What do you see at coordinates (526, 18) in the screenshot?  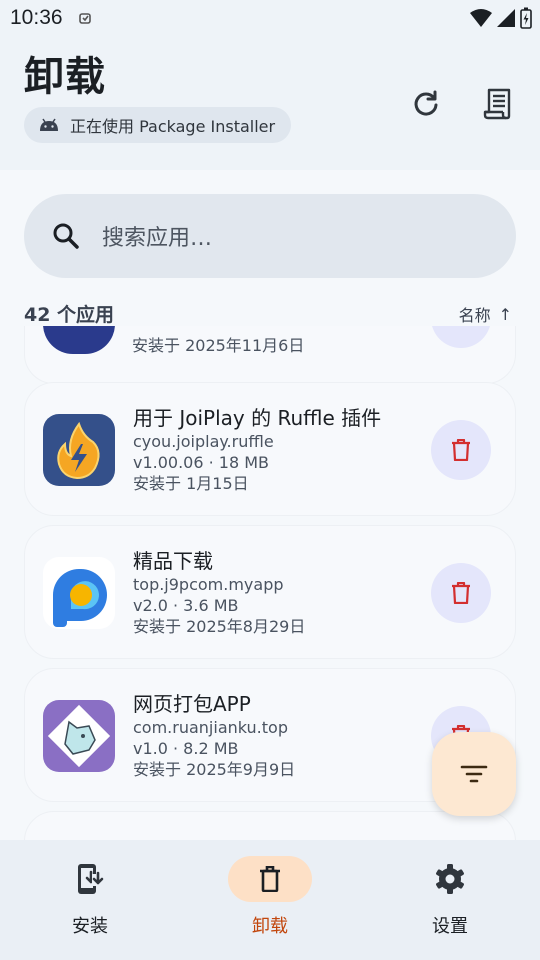 I see `battery-icon` at bounding box center [526, 18].